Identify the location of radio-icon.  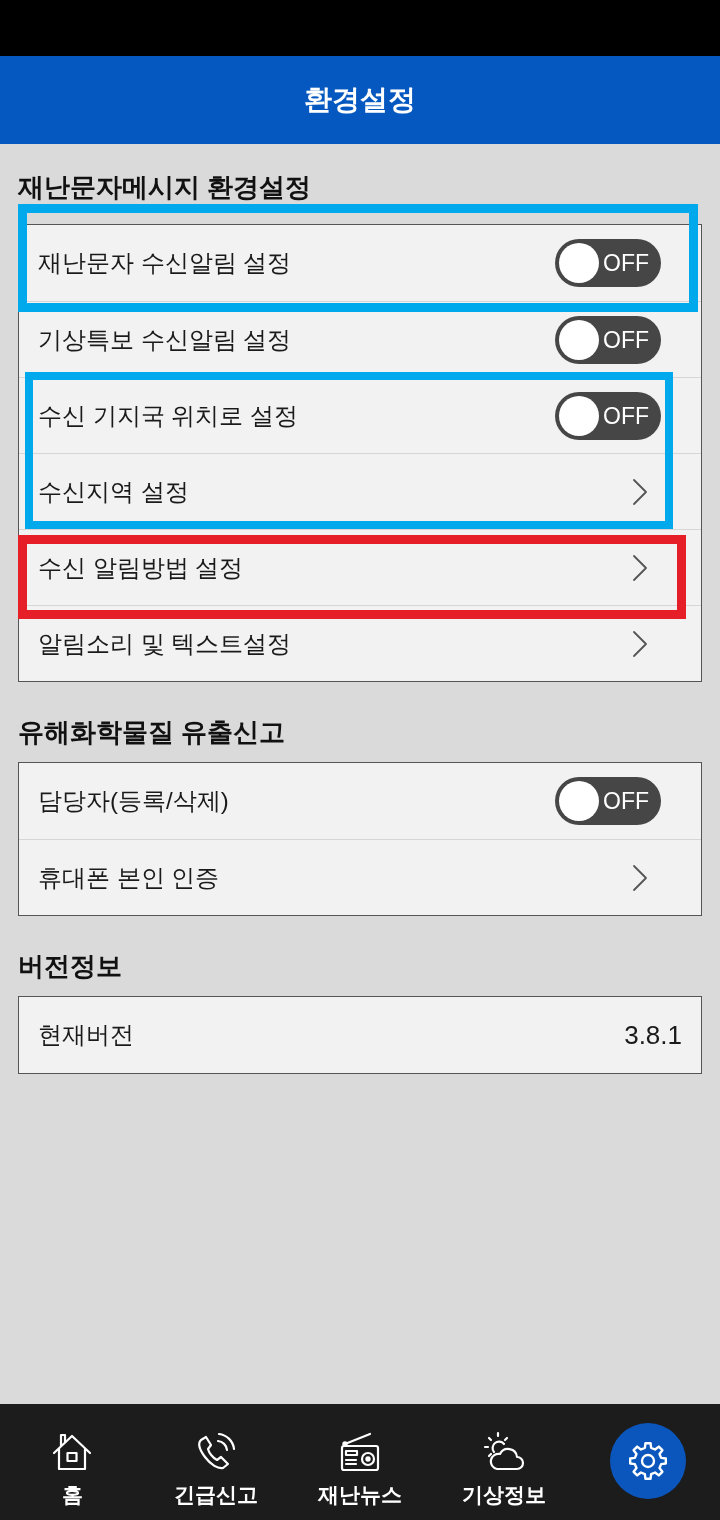
(360, 1452).